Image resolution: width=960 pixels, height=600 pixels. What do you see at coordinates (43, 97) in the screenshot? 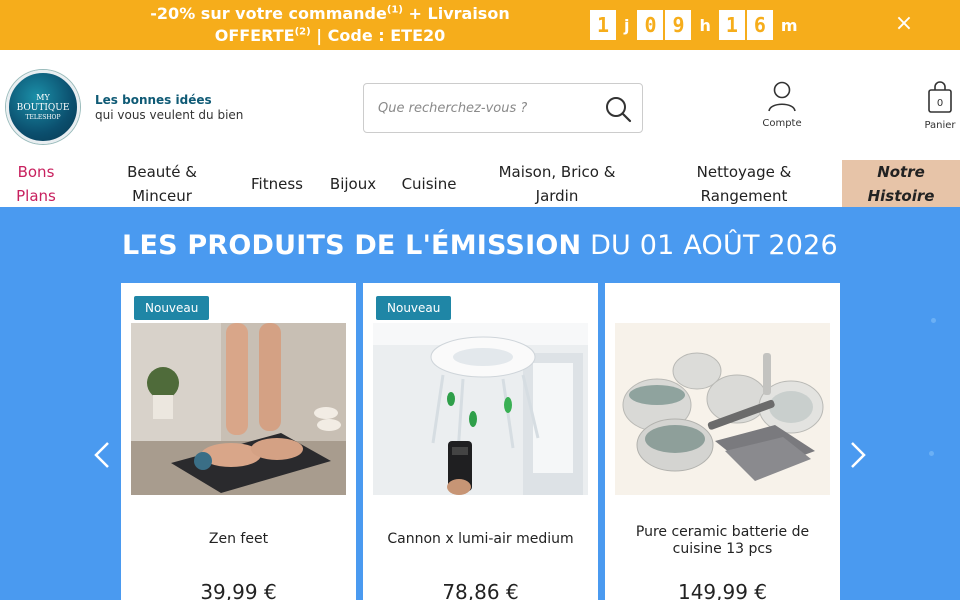
I see `logo-line-1: MY` at bounding box center [43, 97].